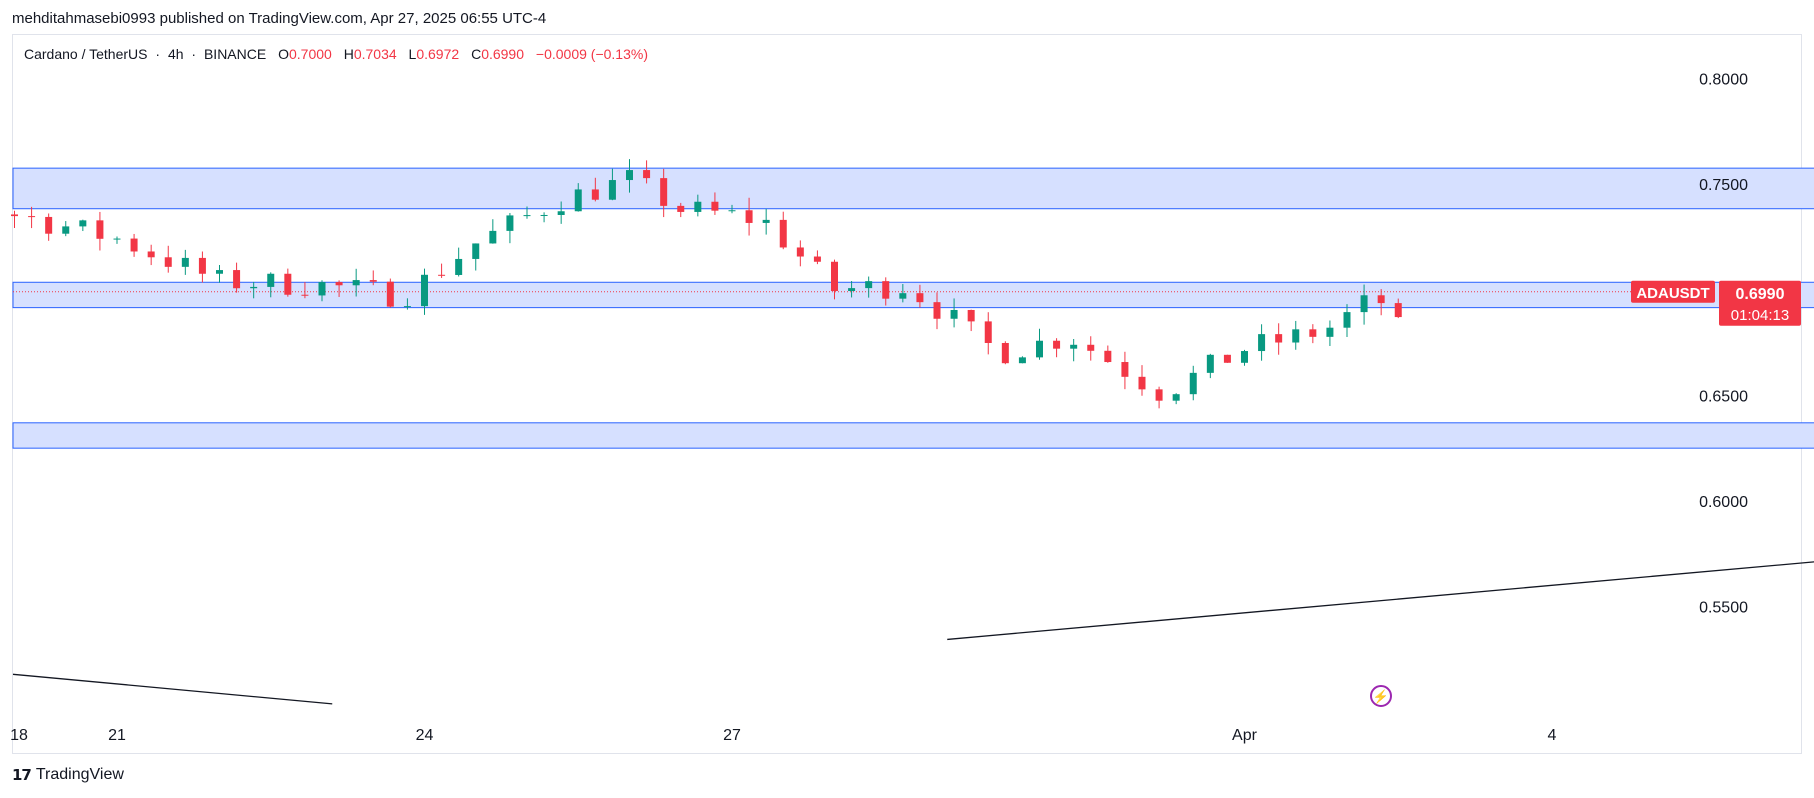  Describe the element at coordinates (1381, 696) in the screenshot. I see `alert-bolt-icon: ⚡` at that location.